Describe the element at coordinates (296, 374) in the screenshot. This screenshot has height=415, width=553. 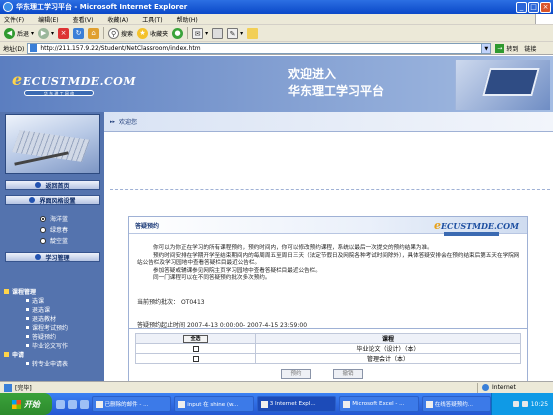
I see `submit-booking-button: 预约` at that location.